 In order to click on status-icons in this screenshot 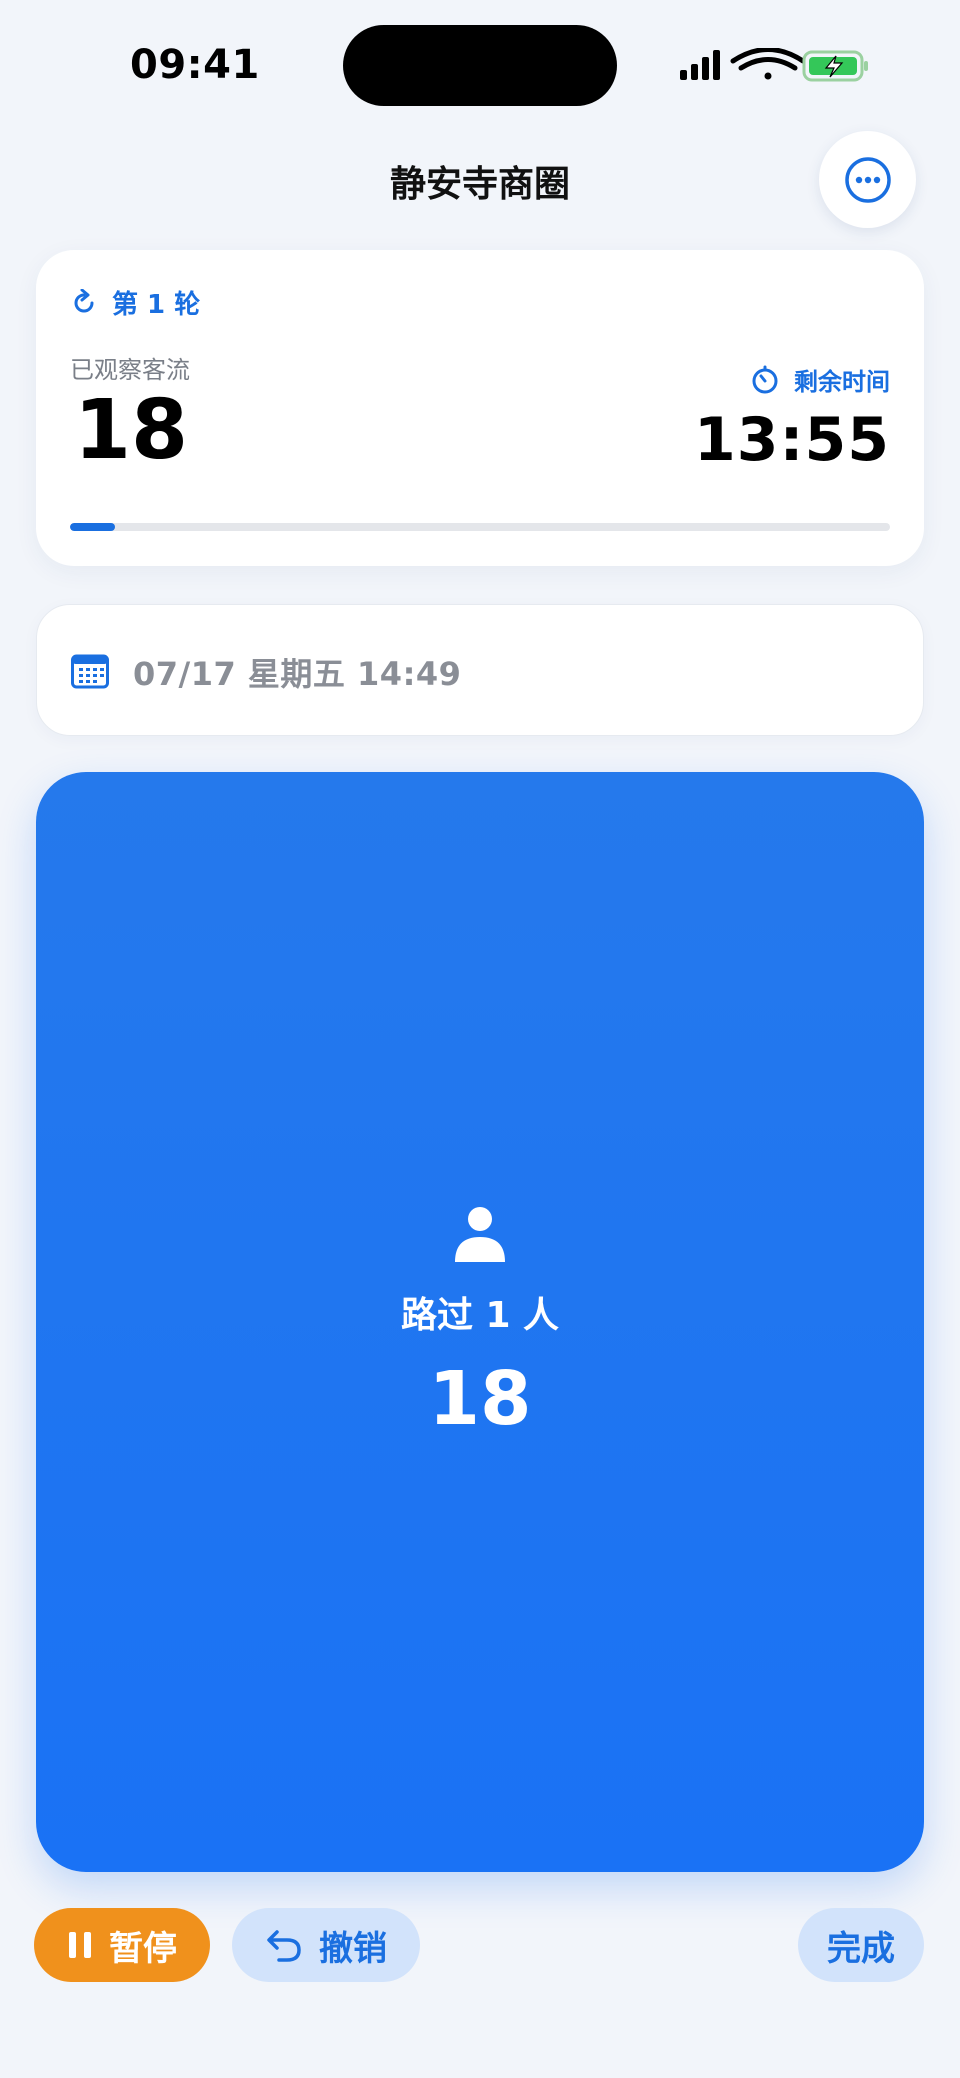, I will do `click(775, 65)`.